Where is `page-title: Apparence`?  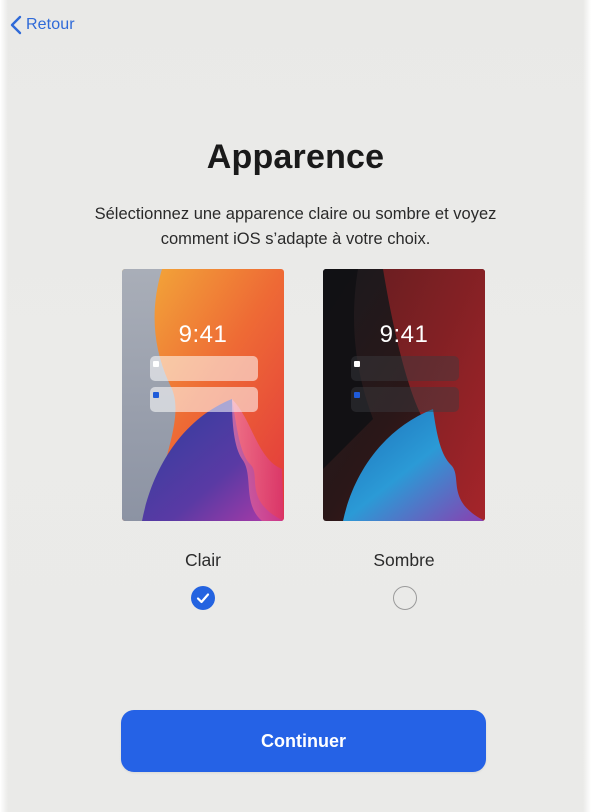
page-title: Apparence is located at coordinates (295, 157).